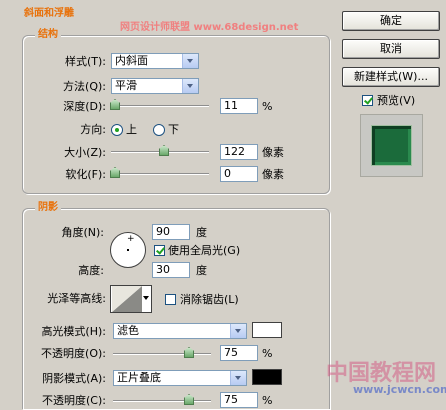  What do you see at coordinates (49, 13) in the screenshot?
I see `panel-title: 斜面和浮雕` at bounding box center [49, 13].